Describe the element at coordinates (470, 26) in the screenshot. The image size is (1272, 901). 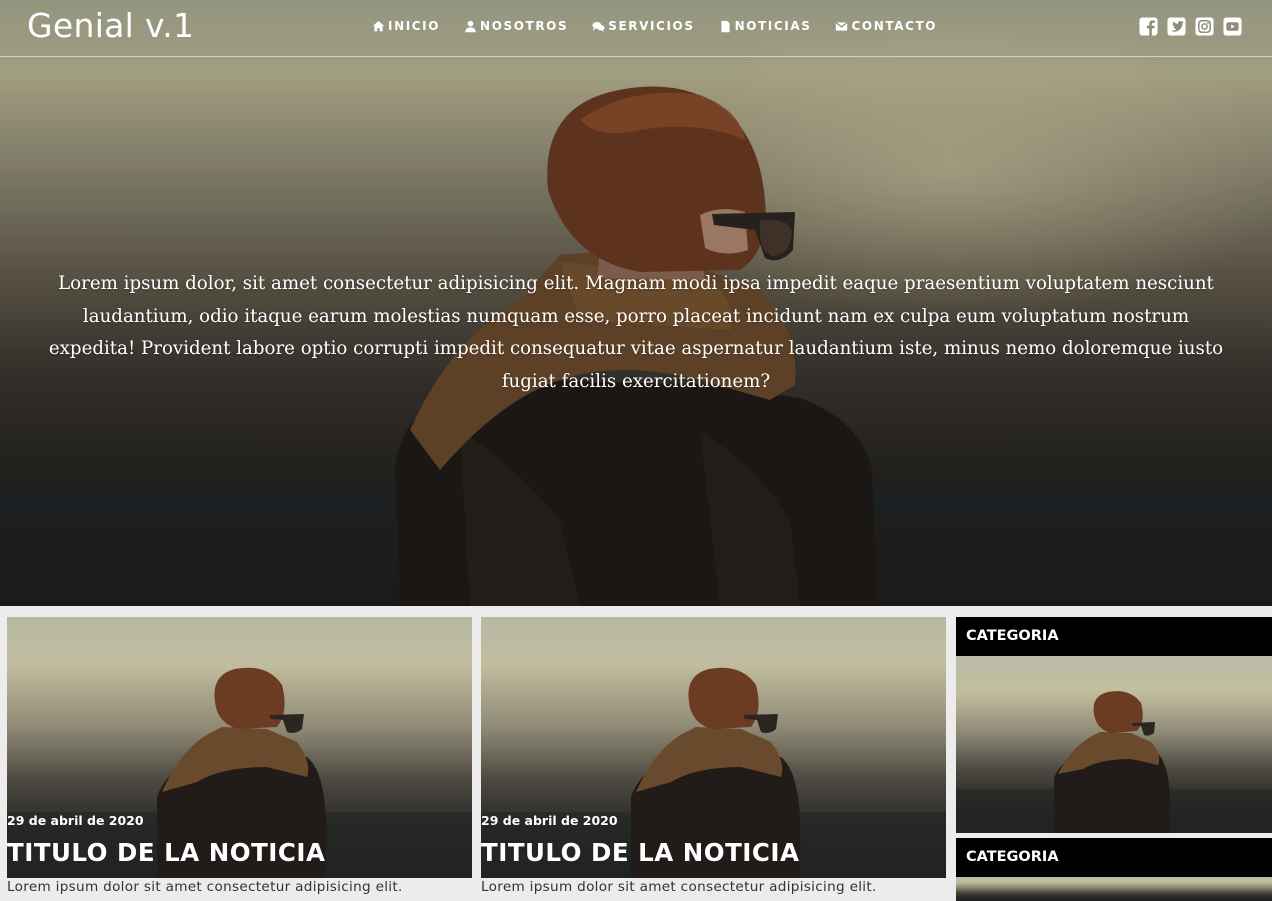
I see `user-icon` at that location.